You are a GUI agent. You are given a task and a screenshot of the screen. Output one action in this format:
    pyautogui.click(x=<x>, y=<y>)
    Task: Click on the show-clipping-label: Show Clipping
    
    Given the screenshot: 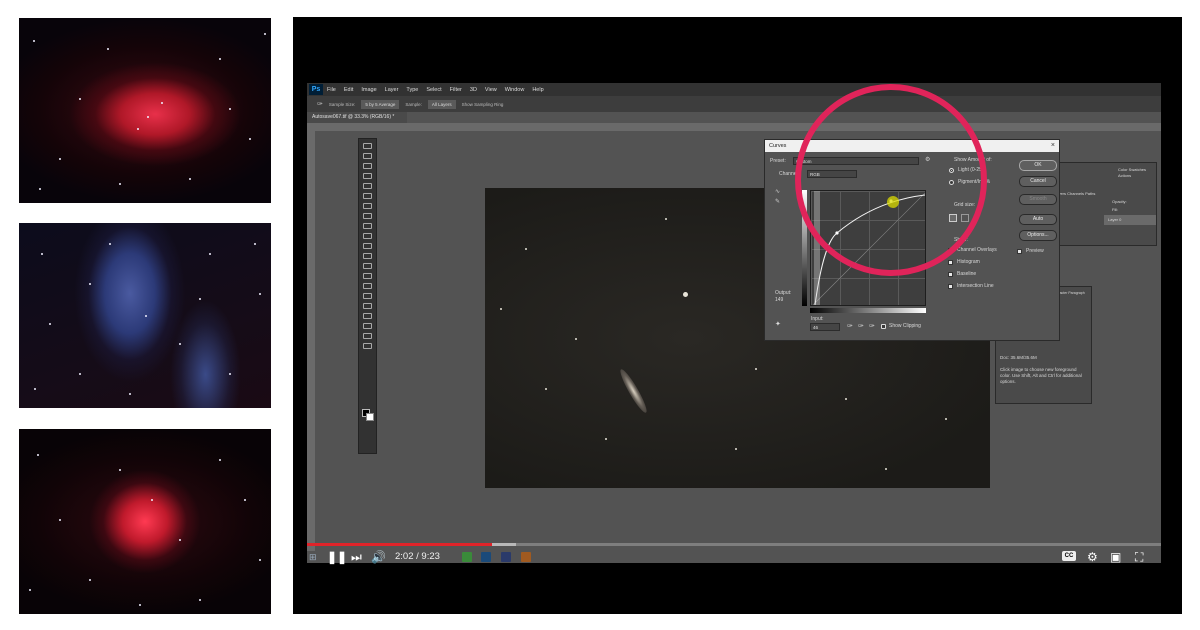 What is the action you would take?
    pyautogui.click(x=905, y=326)
    